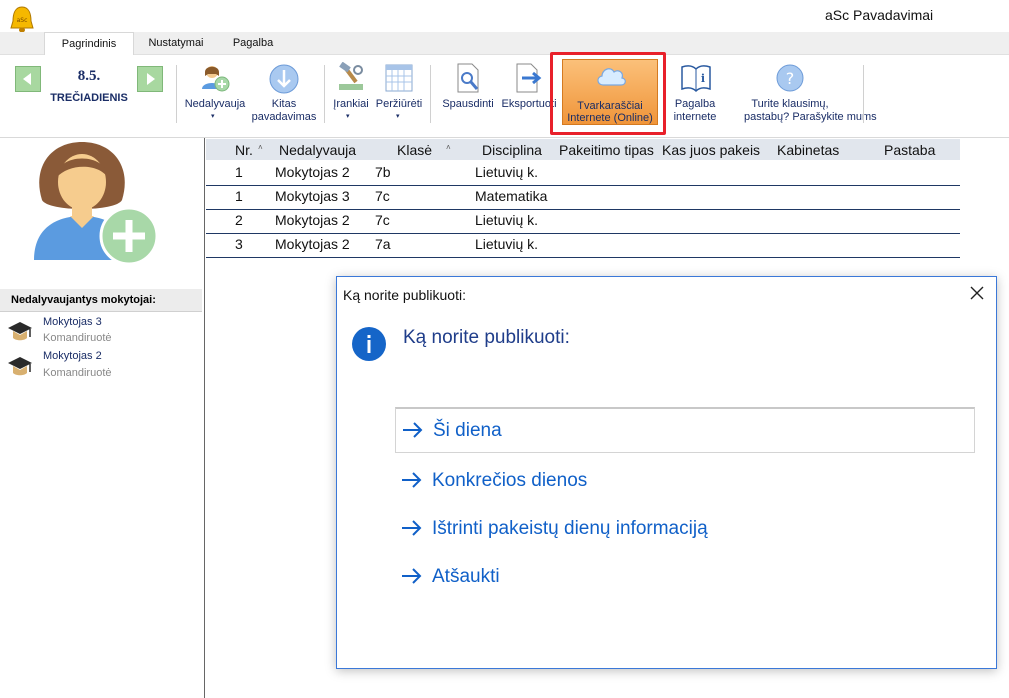 The height and width of the screenshot is (698, 1009). What do you see at coordinates (89, 43) in the screenshot?
I see `tab-pagrindinis: Pagrindinis` at bounding box center [89, 43].